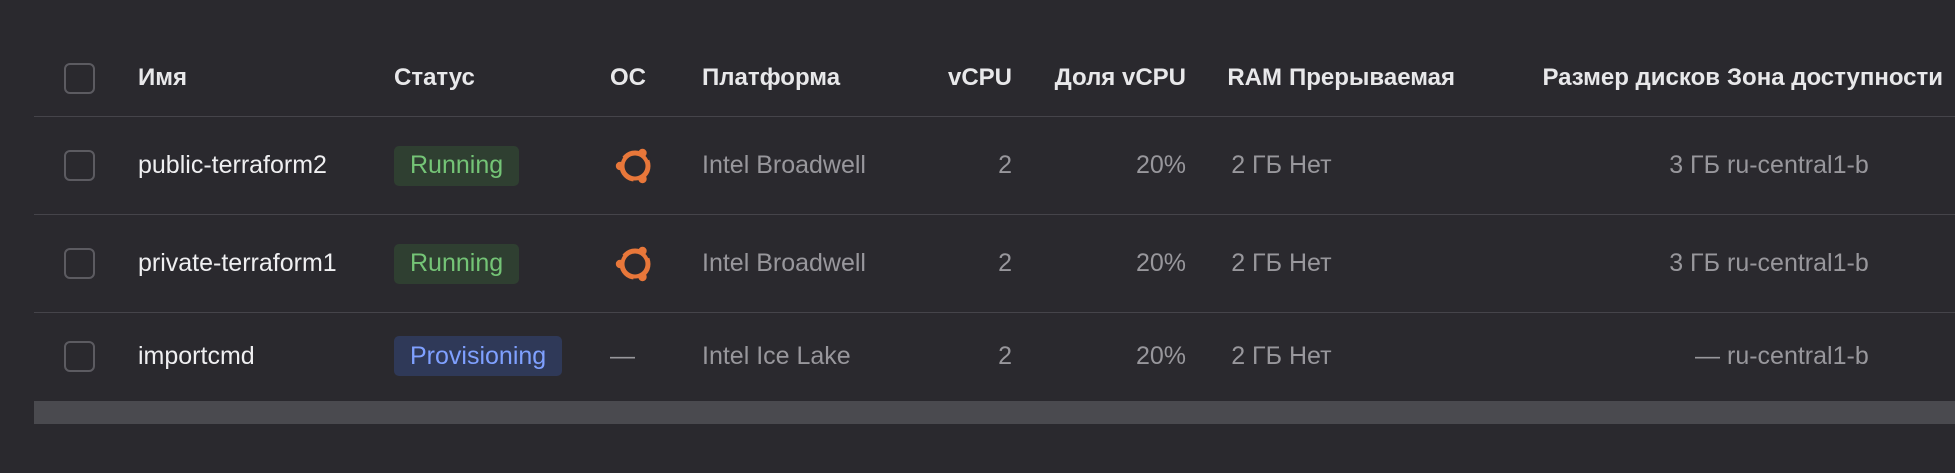 The image size is (1955, 473). Describe the element at coordinates (1607, 78) in the screenshot. I see `column-header-disk-size: Размер дисков` at that location.